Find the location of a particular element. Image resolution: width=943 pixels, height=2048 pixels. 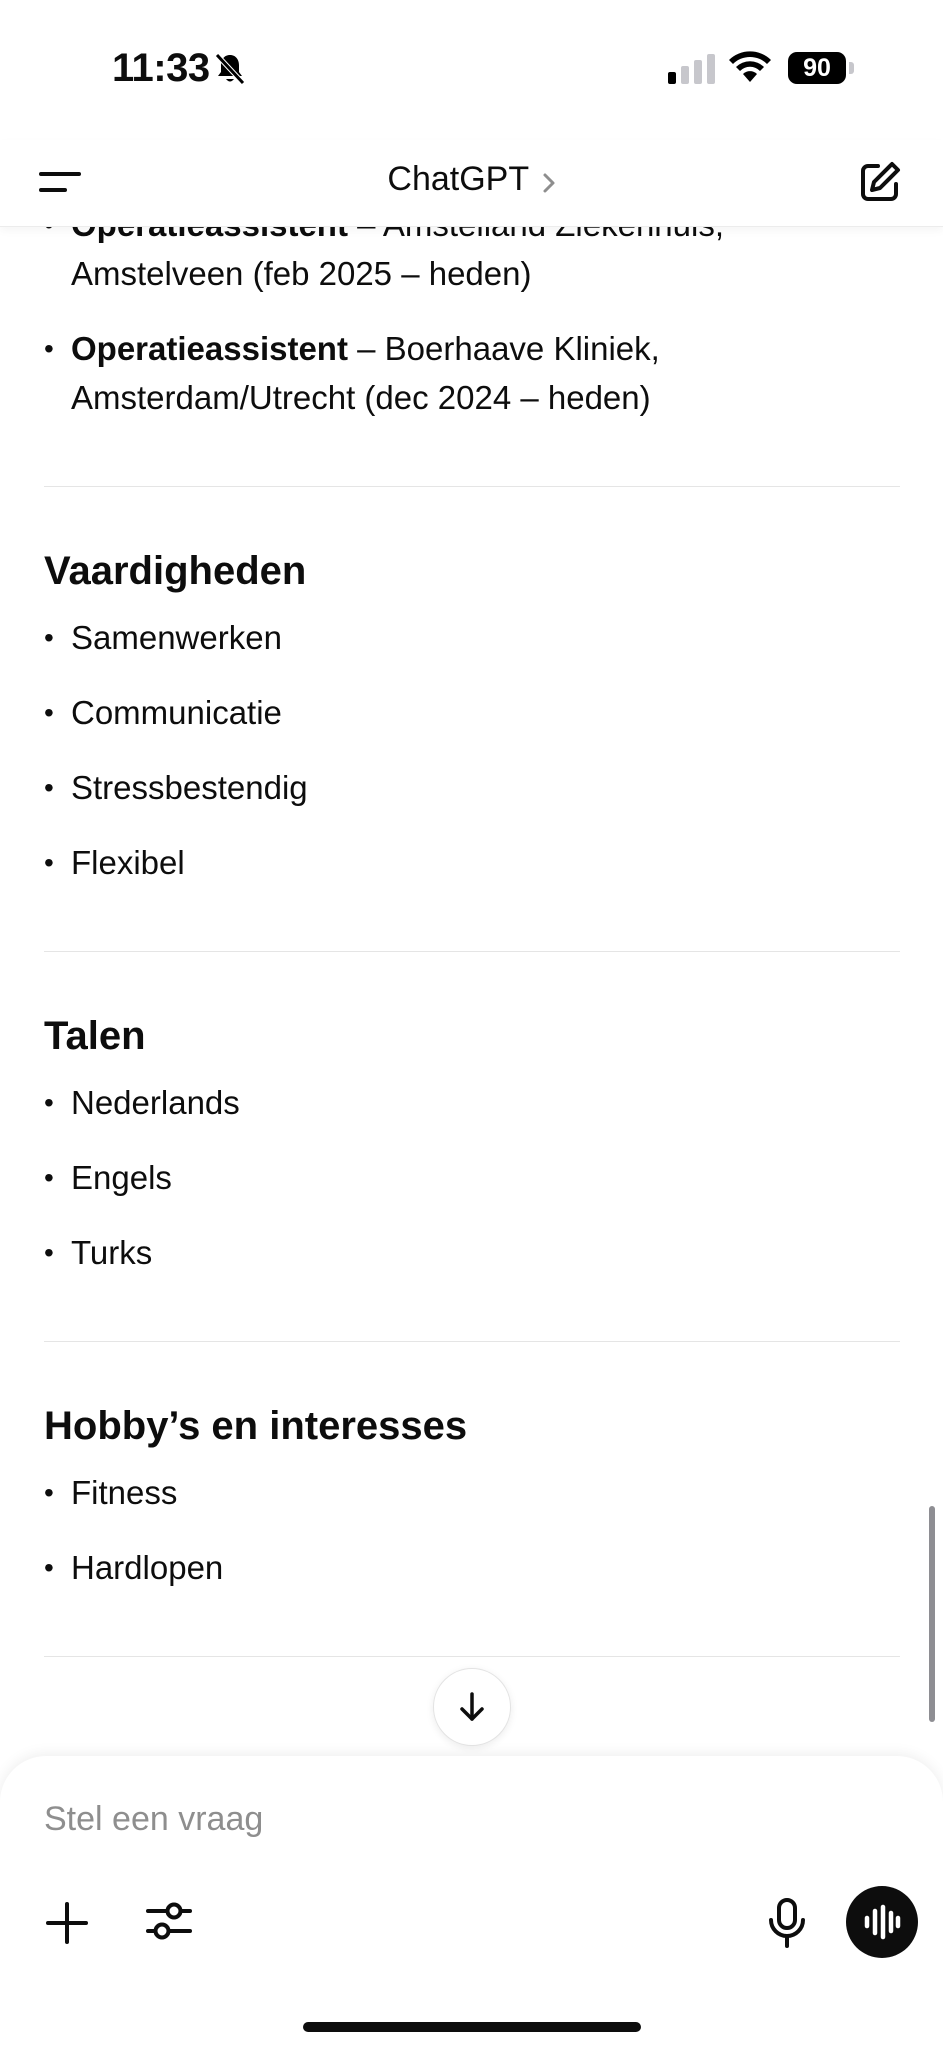

home-indicator is located at coordinates (472, 2027).